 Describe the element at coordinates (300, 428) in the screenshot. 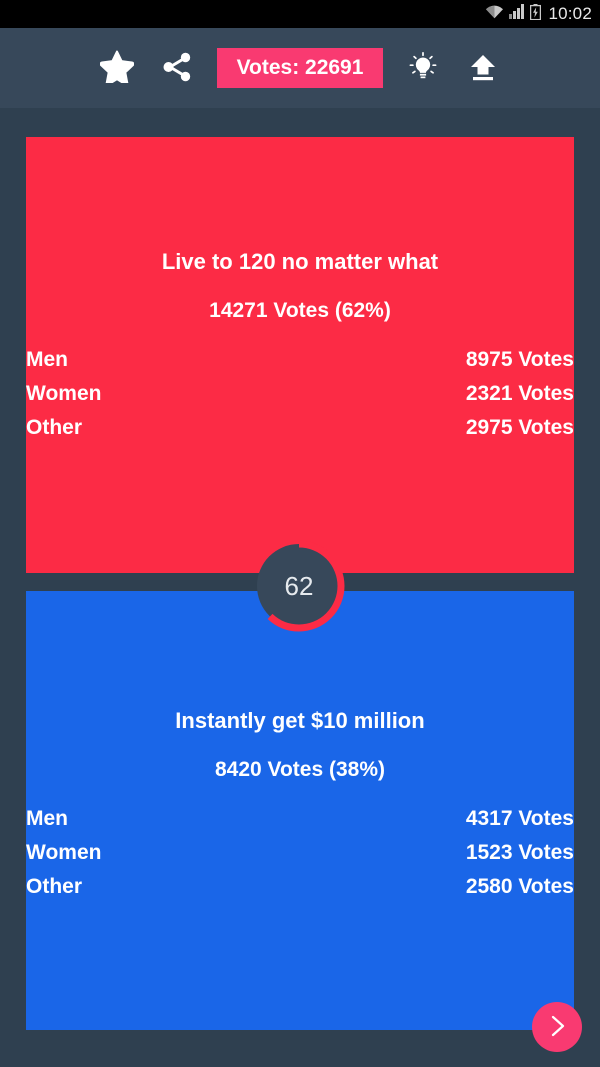

I see `breakdown-row: Other 2975 Votes` at that location.